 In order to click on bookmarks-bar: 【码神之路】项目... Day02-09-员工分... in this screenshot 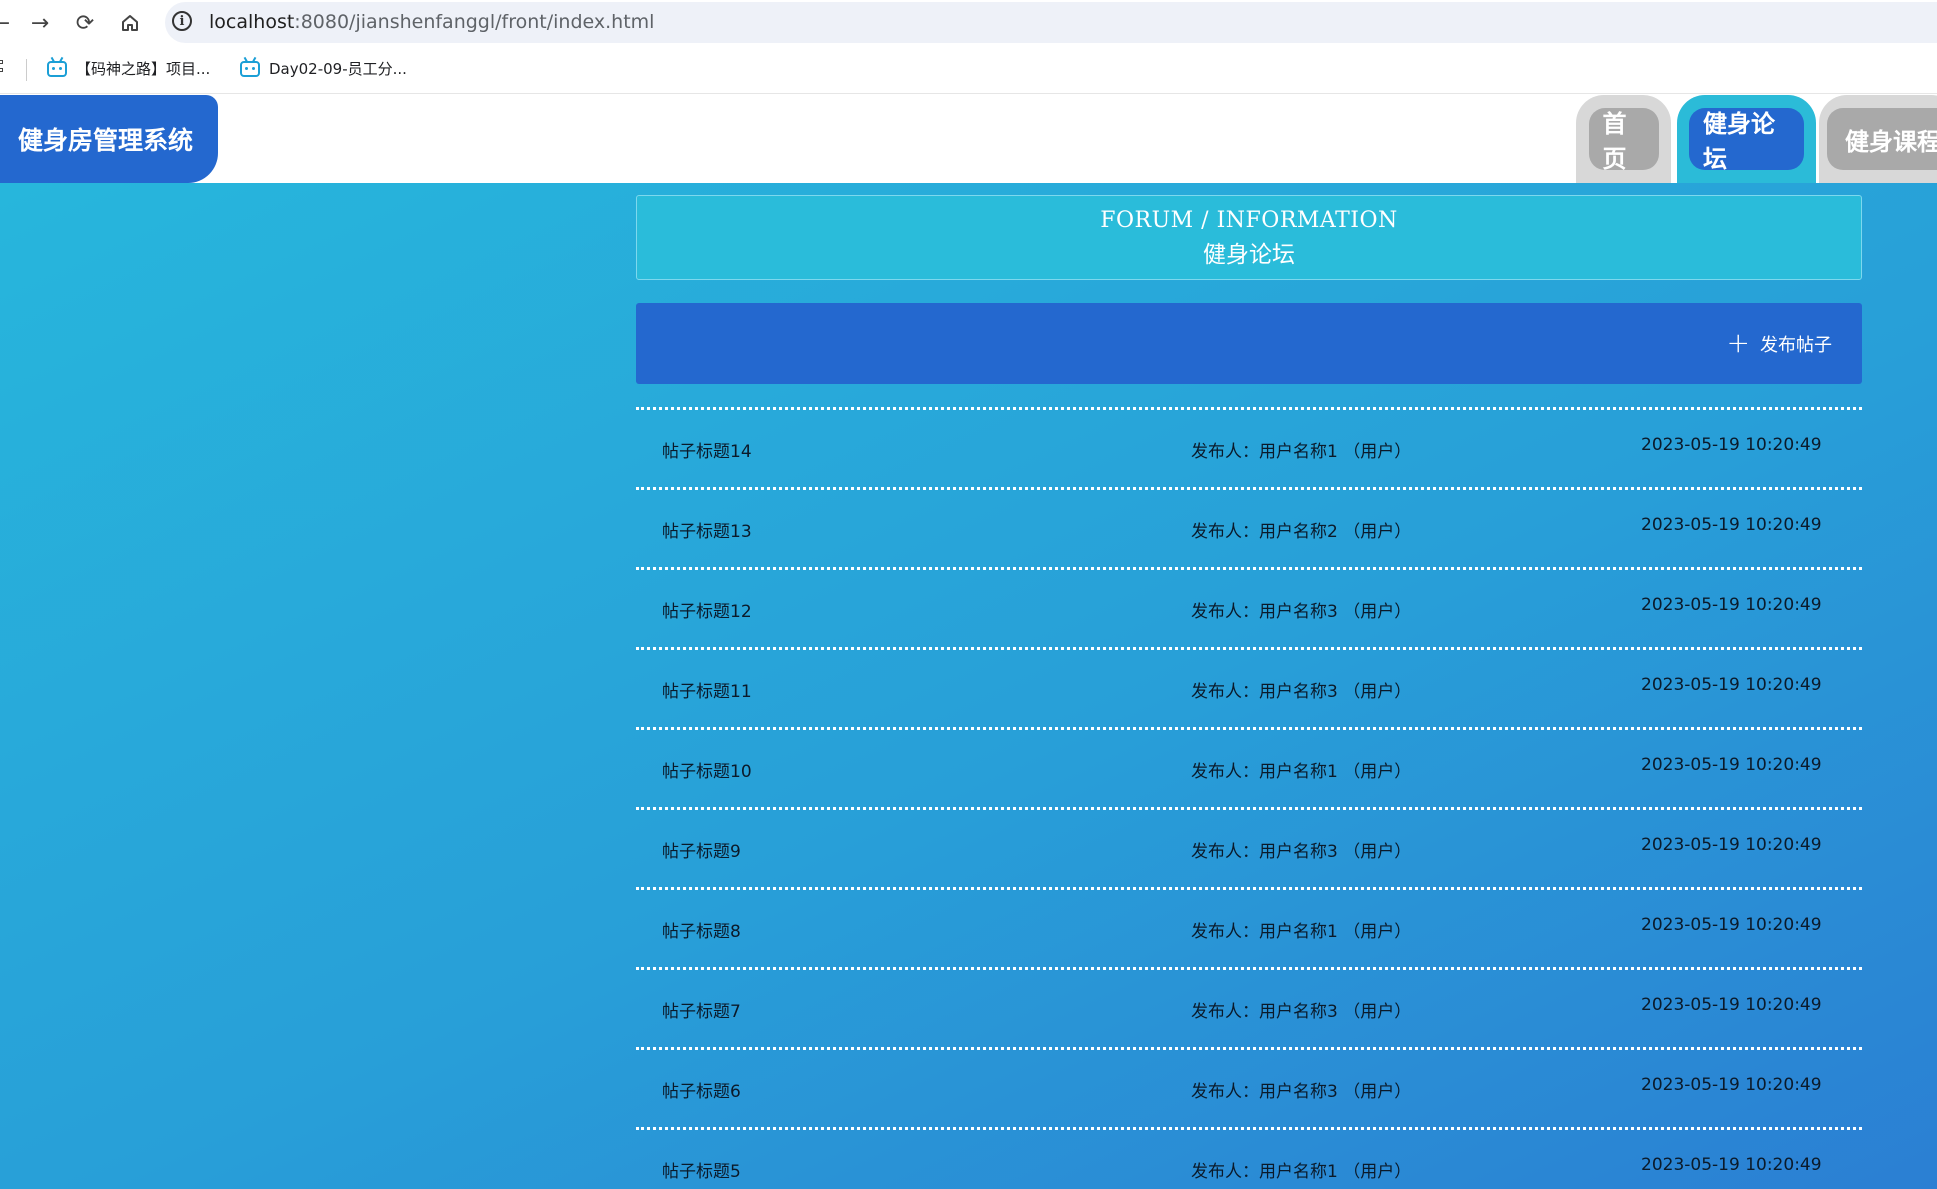, I will do `click(968, 69)`.